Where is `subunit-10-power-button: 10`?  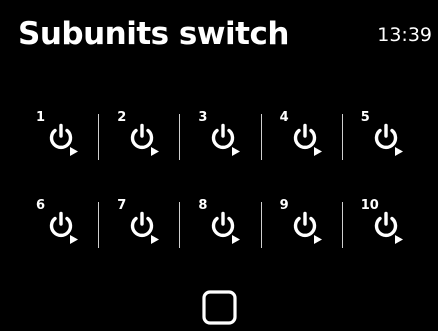 subunit-10-power-button: 10 is located at coordinates (386, 225).